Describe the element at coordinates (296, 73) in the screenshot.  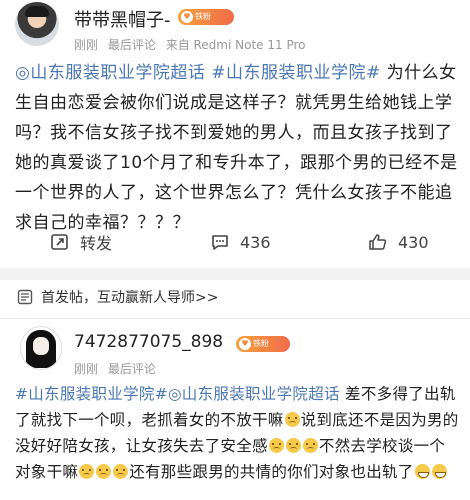
I see `topic-link-hashtag: #山东服装职业学院#` at that location.